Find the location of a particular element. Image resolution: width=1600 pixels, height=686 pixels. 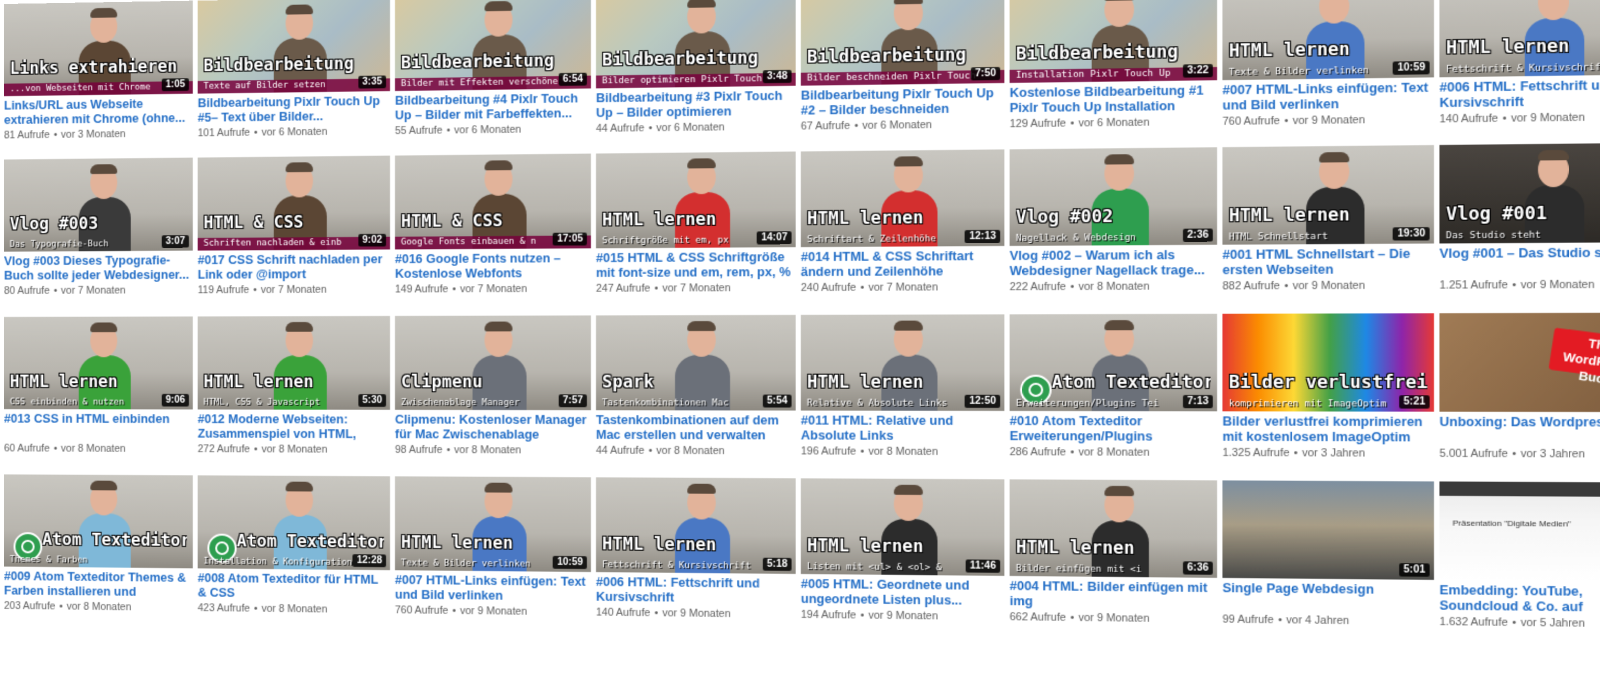

video-title-link: Single Page Webdesign is located at coordinates (1328, 589).